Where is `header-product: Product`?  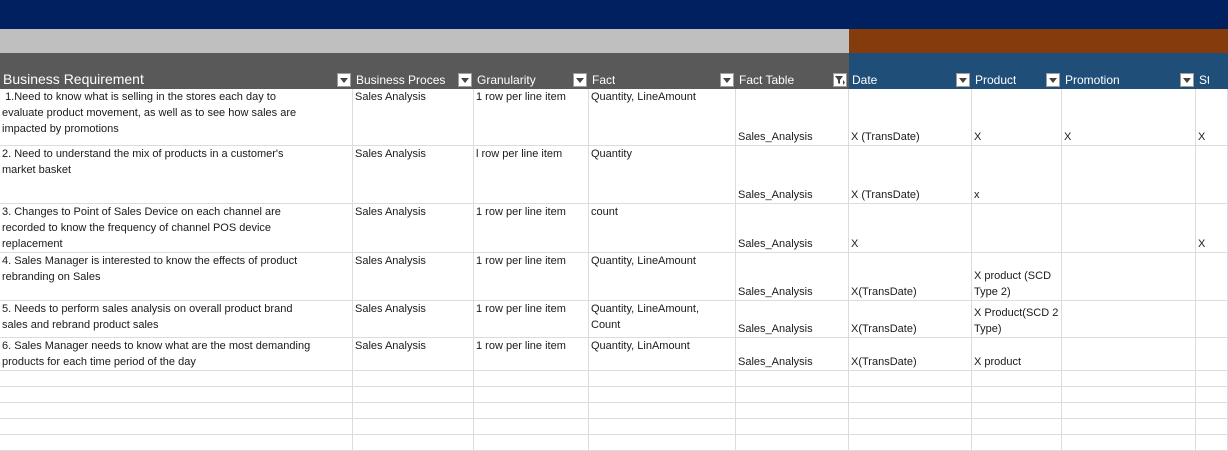 header-product: Product is located at coordinates (1017, 71).